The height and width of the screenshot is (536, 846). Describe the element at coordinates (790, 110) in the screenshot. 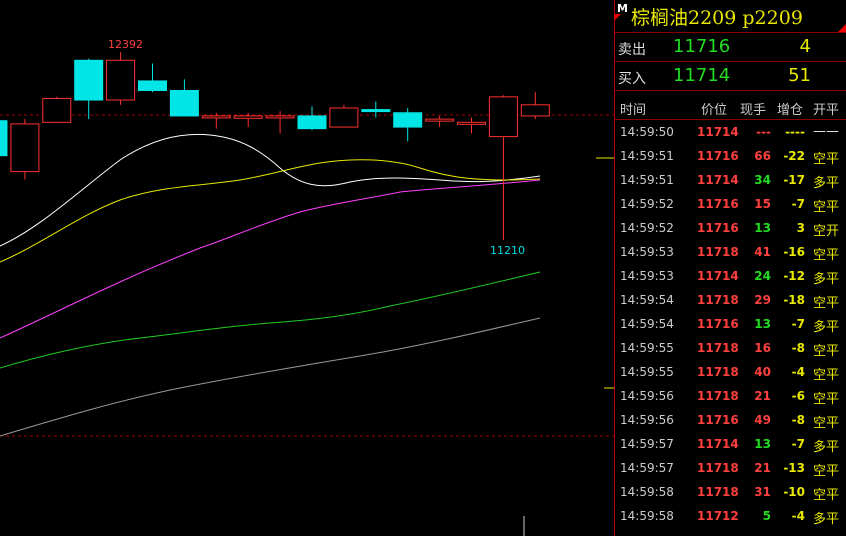

I see `header-chg: 增仓` at that location.